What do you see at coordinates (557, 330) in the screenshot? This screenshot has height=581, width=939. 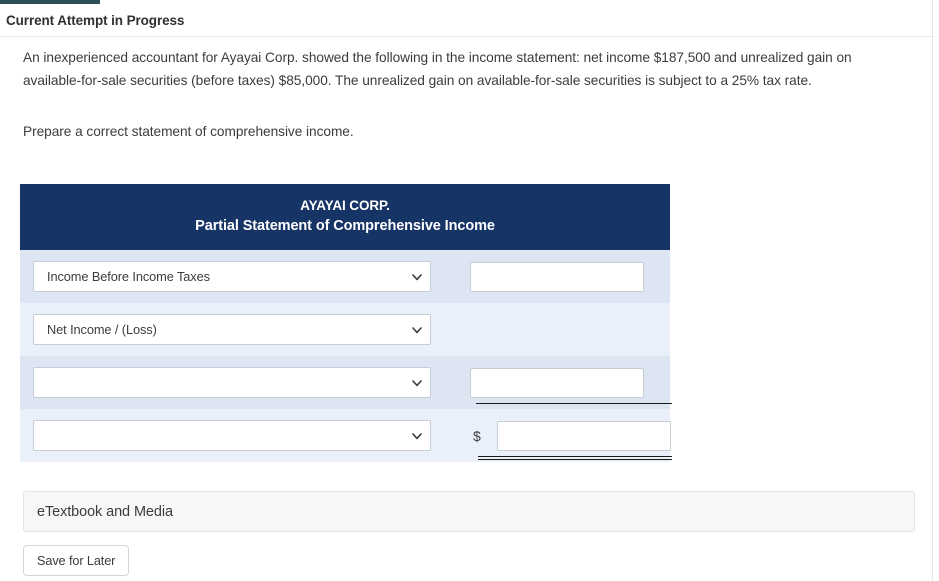 I see `amount-spacer` at bounding box center [557, 330].